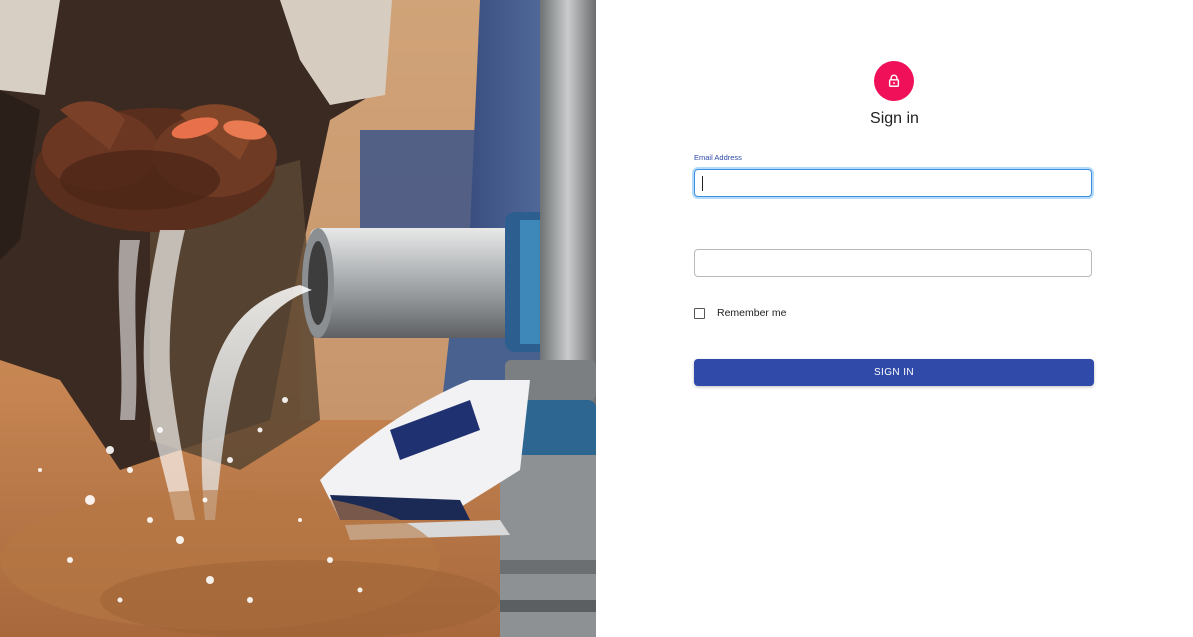  I want to click on lock-avatar, so click(894, 81).